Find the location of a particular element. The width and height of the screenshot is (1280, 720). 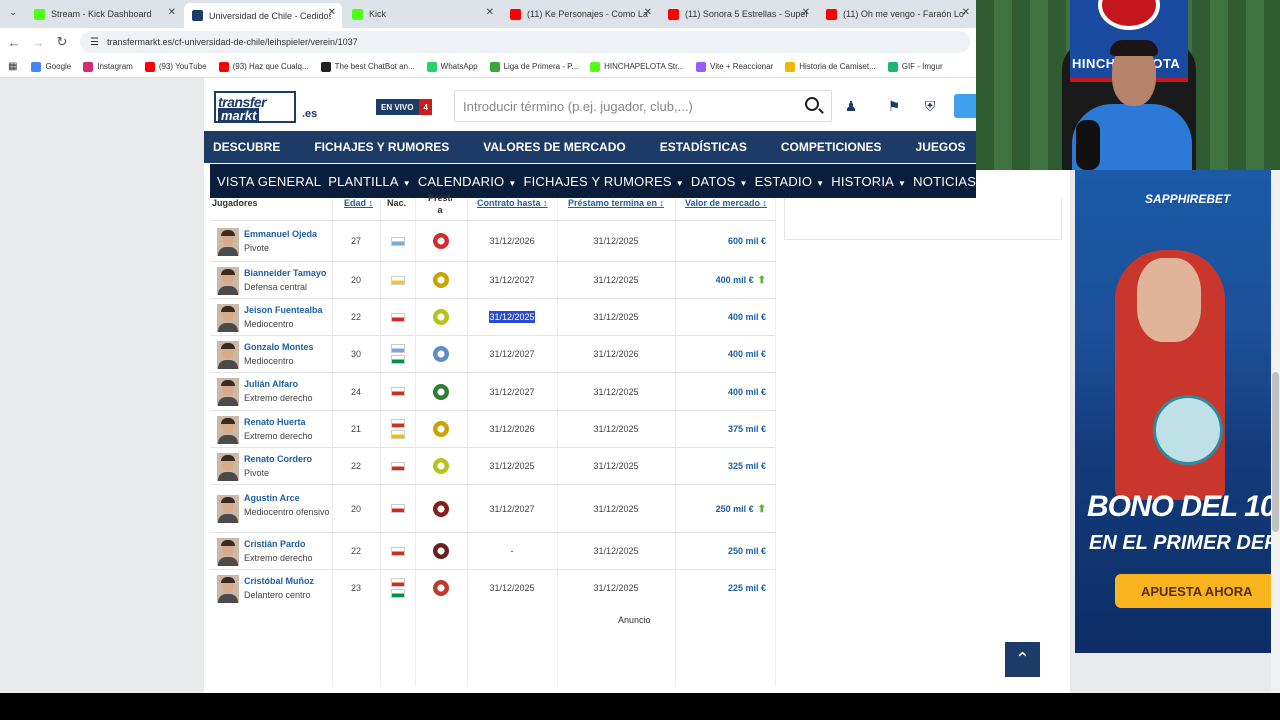

sub-nav-item: VISTA GENERAL is located at coordinates (269, 181).